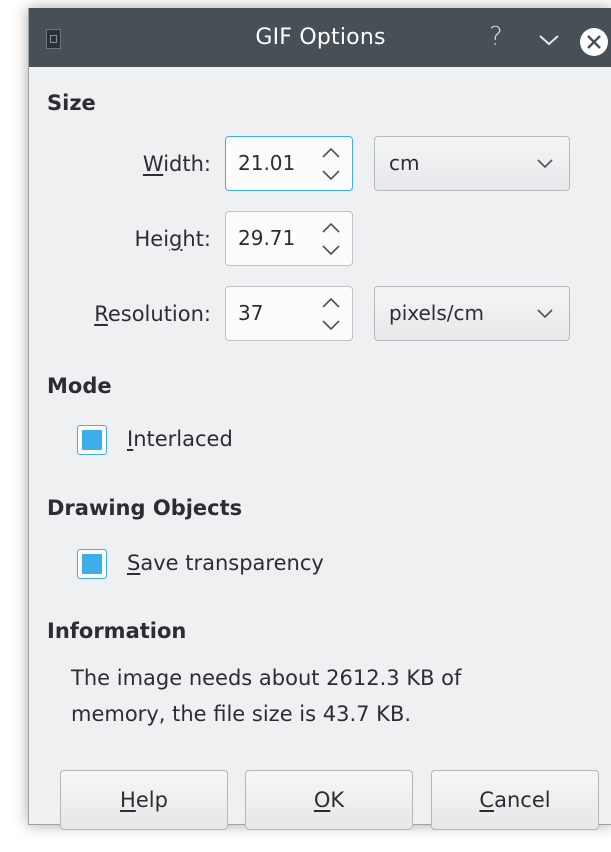  What do you see at coordinates (225, 563) in the screenshot?
I see `save-transparency-label: Save transparency` at bounding box center [225, 563].